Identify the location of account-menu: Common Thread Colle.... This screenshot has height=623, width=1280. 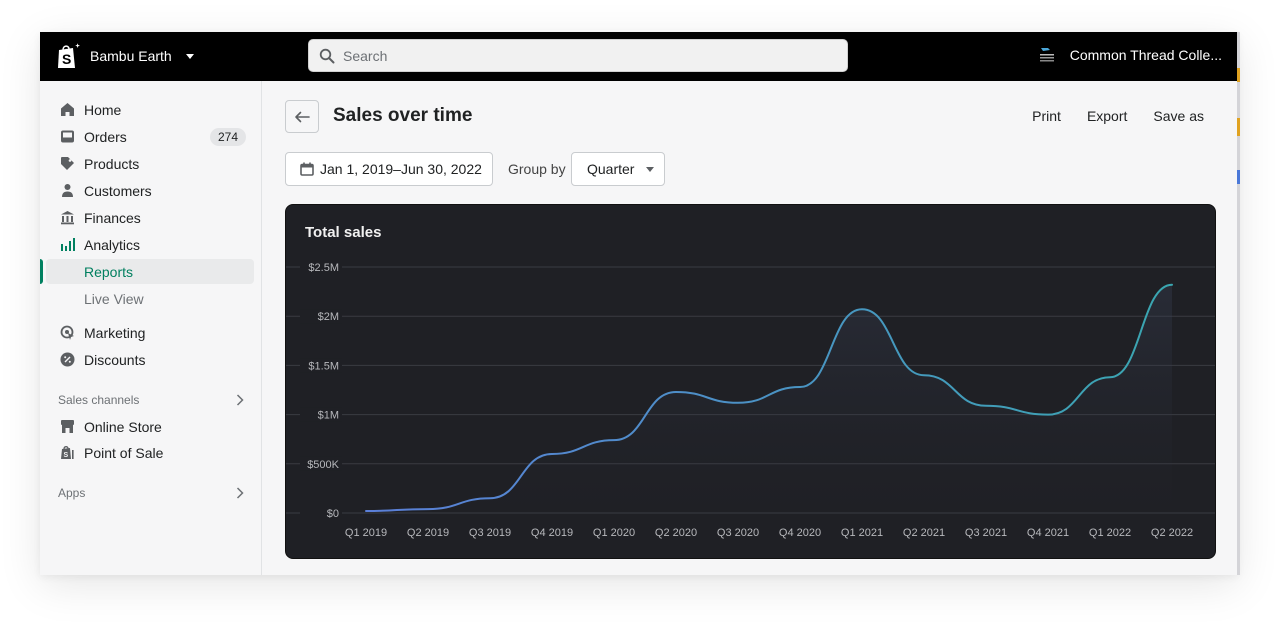
(1130, 55).